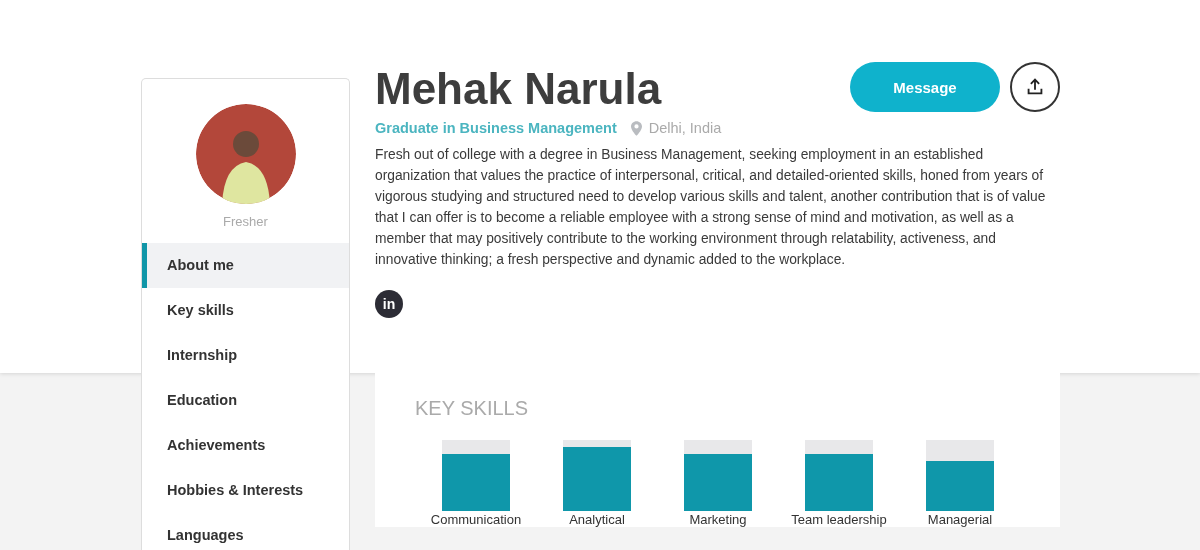 This screenshot has height=550, width=1200. Describe the element at coordinates (518, 89) in the screenshot. I see `profile-name: Mehak Narula` at that location.